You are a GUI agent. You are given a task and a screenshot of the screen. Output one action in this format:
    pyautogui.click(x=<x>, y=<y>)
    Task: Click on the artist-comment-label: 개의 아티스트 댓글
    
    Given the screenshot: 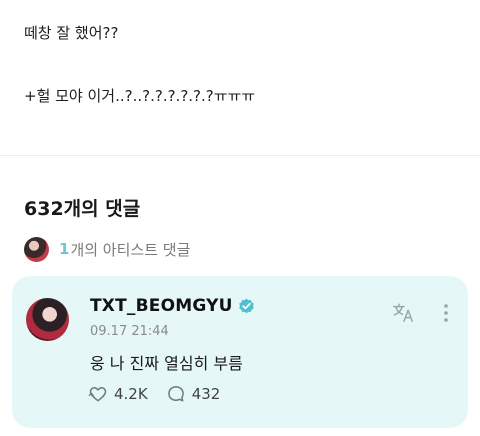 What is the action you would take?
    pyautogui.click(x=130, y=249)
    